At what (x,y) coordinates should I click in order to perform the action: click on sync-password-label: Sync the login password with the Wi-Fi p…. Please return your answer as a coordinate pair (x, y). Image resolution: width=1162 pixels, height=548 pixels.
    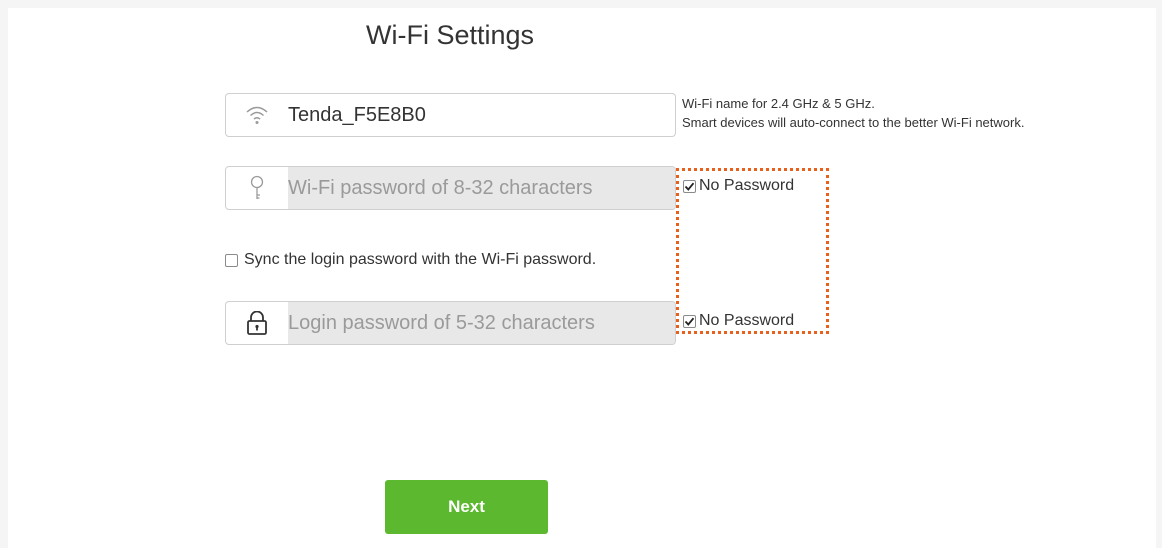
    Looking at the image, I should click on (420, 259).